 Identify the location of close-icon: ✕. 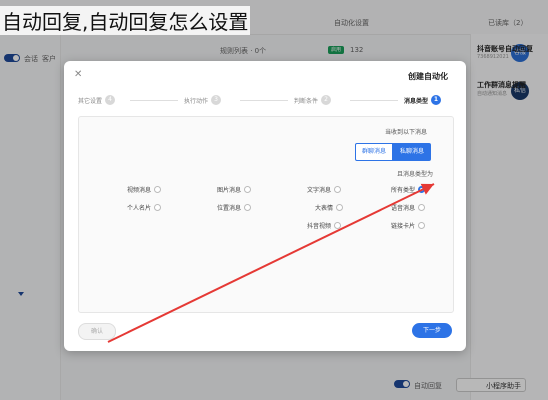
(78, 74).